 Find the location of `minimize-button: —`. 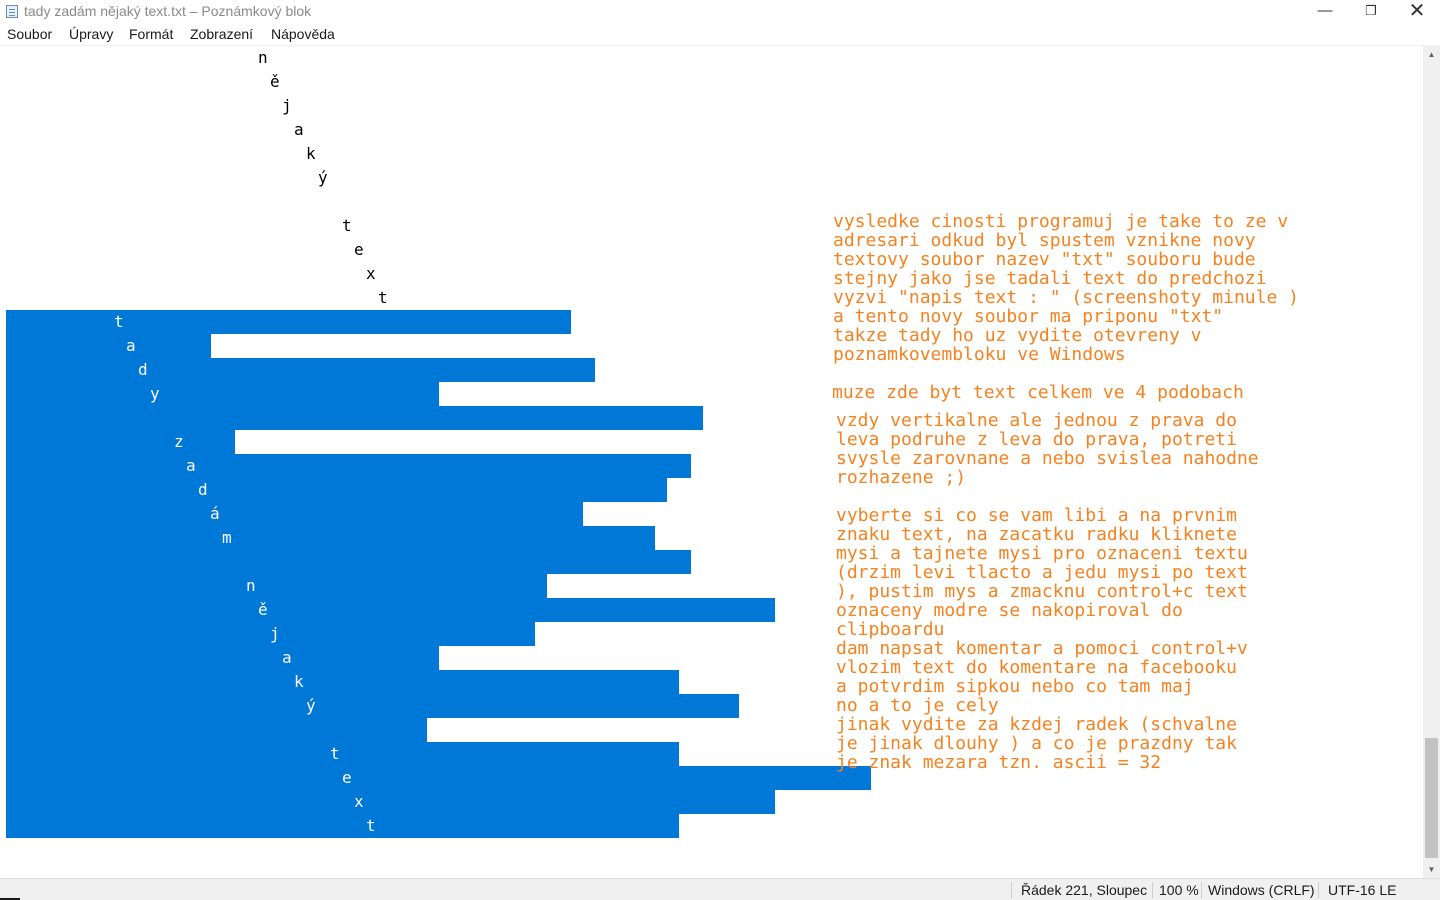

minimize-button: — is located at coordinates (1325, 12).